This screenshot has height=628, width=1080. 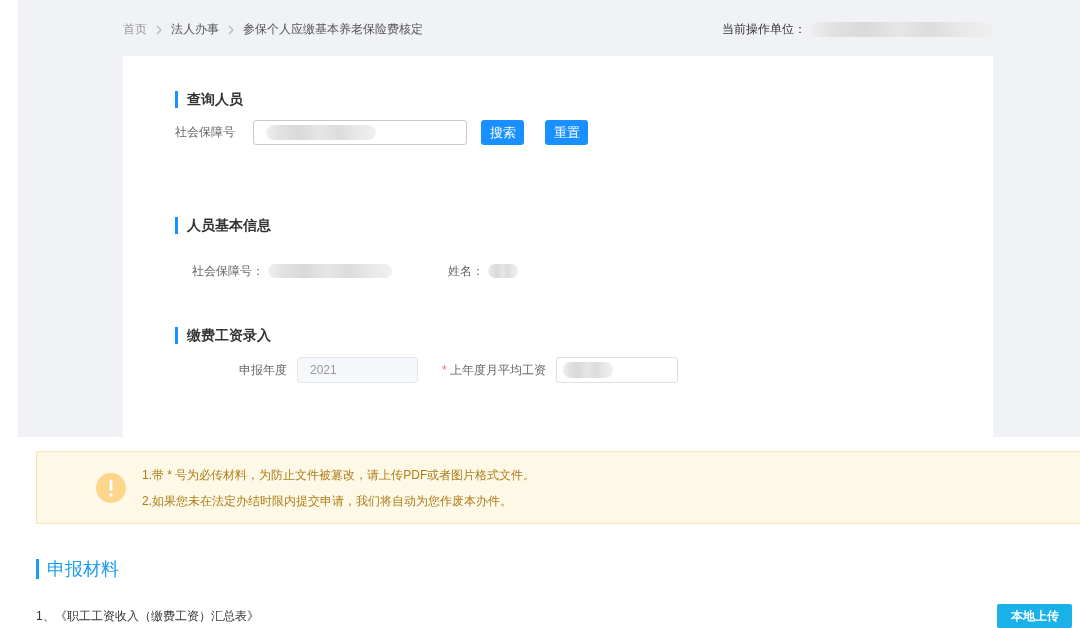 What do you see at coordinates (327, 501) in the screenshot?
I see `notice-text: 2.如果您未在法定办结时限内提交申请，我们将自动为您作废本办件。` at bounding box center [327, 501].